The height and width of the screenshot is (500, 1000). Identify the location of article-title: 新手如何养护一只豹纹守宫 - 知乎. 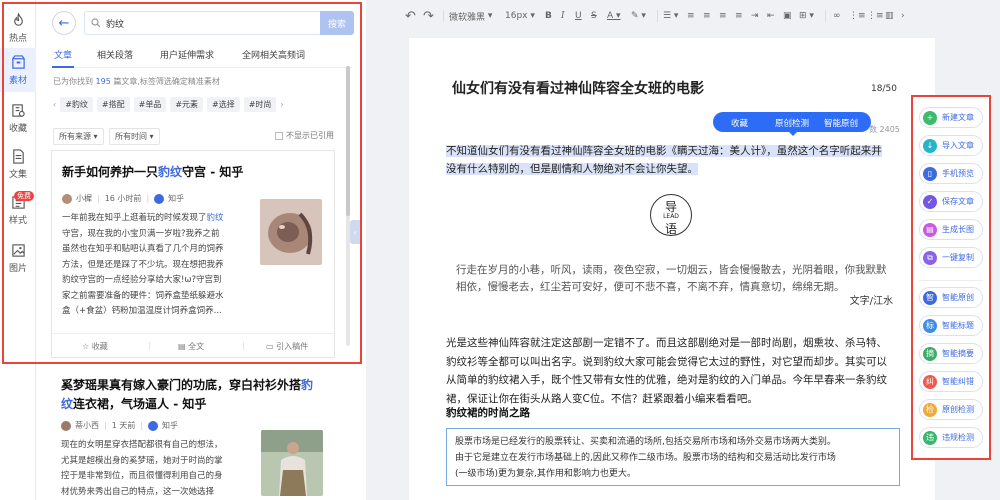
(194, 172).